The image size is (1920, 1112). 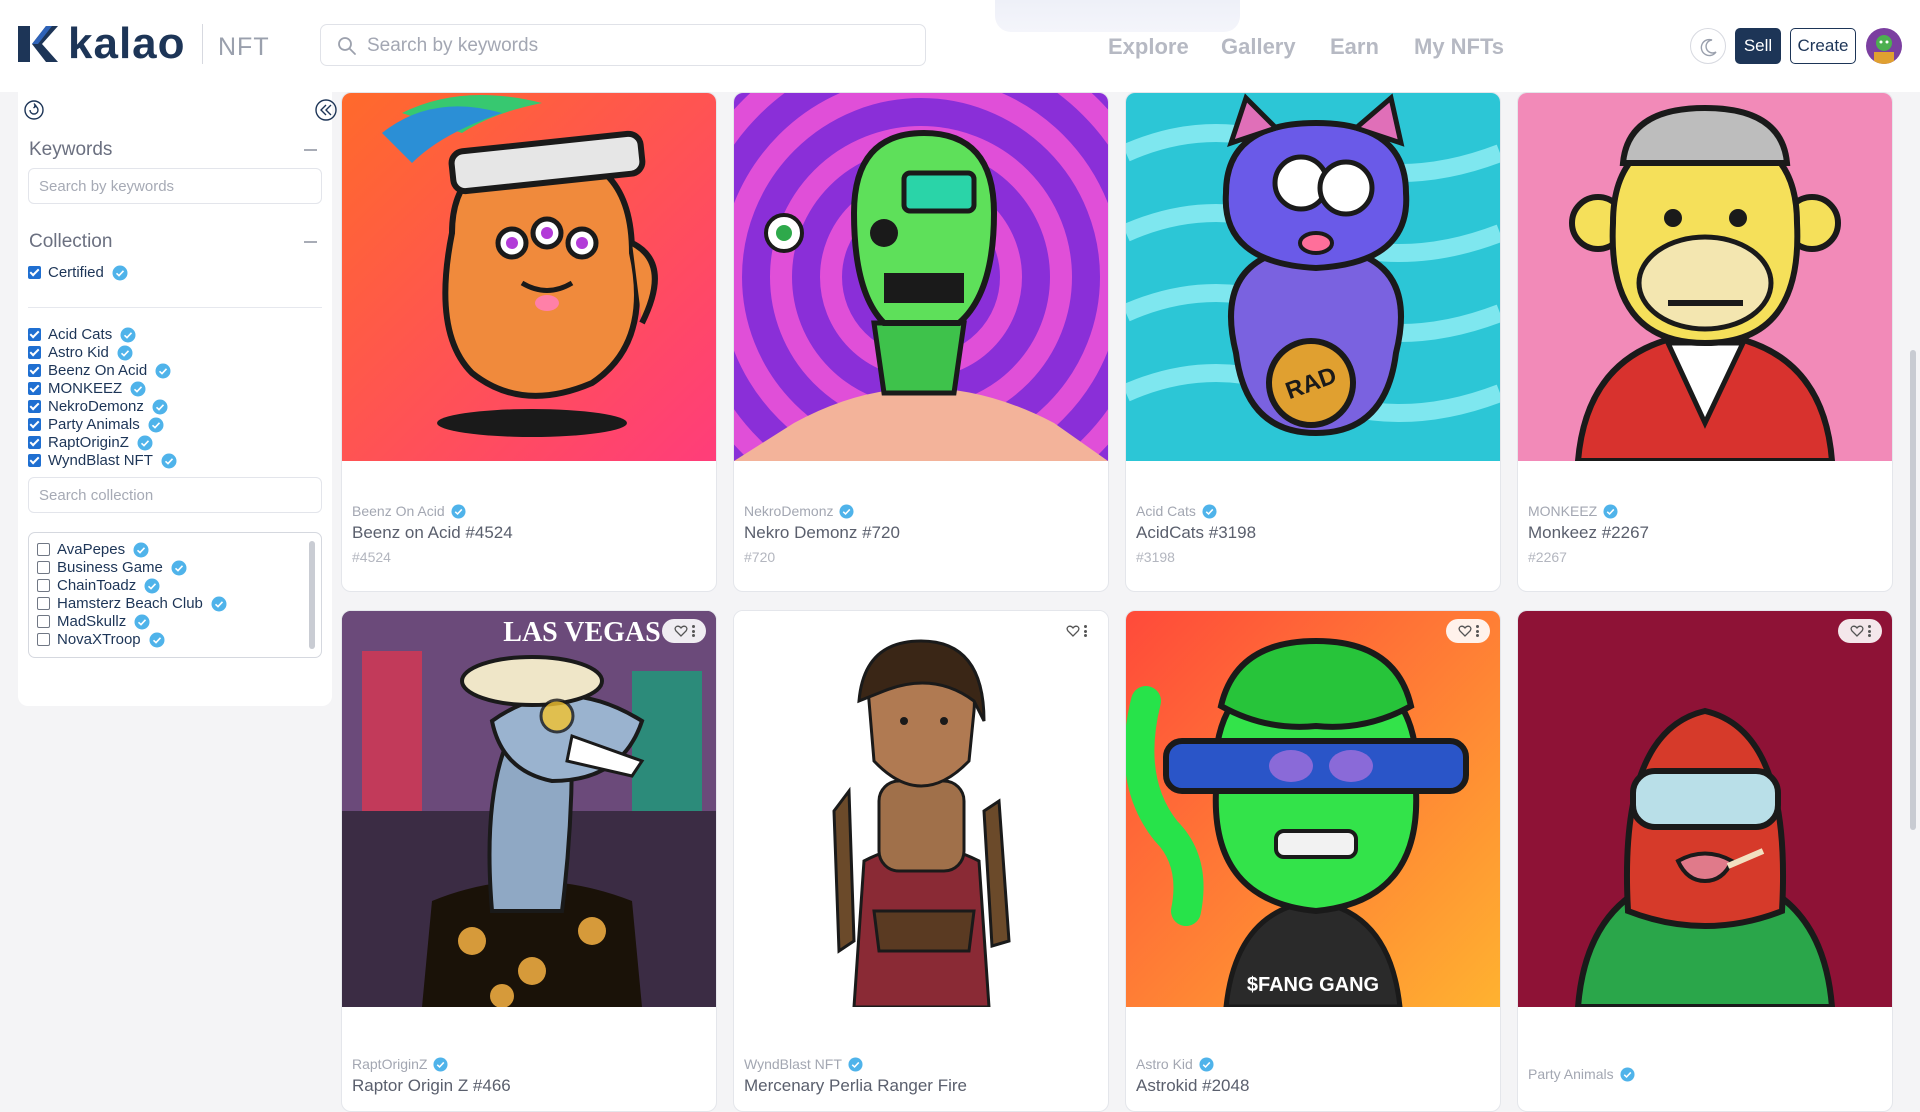 I want to click on nav-earn: Earn, so click(x=1354, y=47).